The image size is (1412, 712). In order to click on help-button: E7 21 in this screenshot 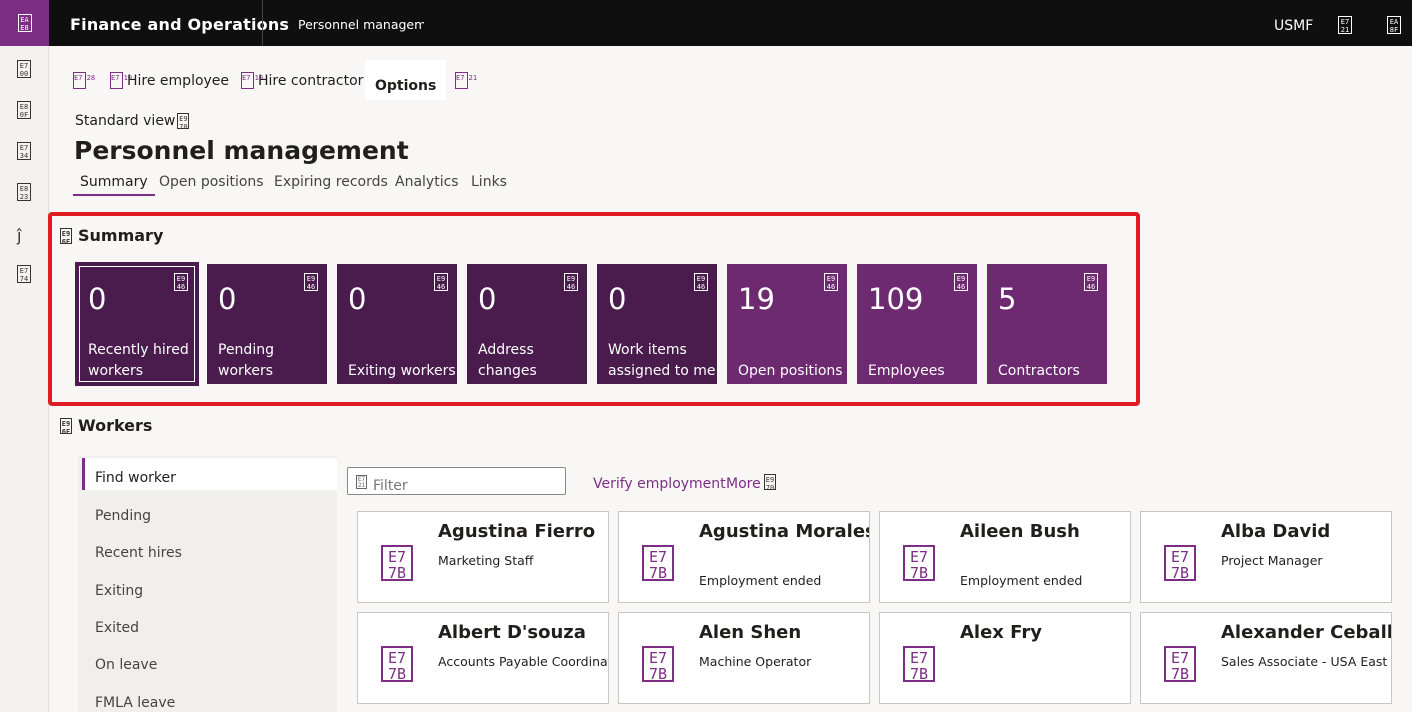, I will do `click(1345, 26)`.